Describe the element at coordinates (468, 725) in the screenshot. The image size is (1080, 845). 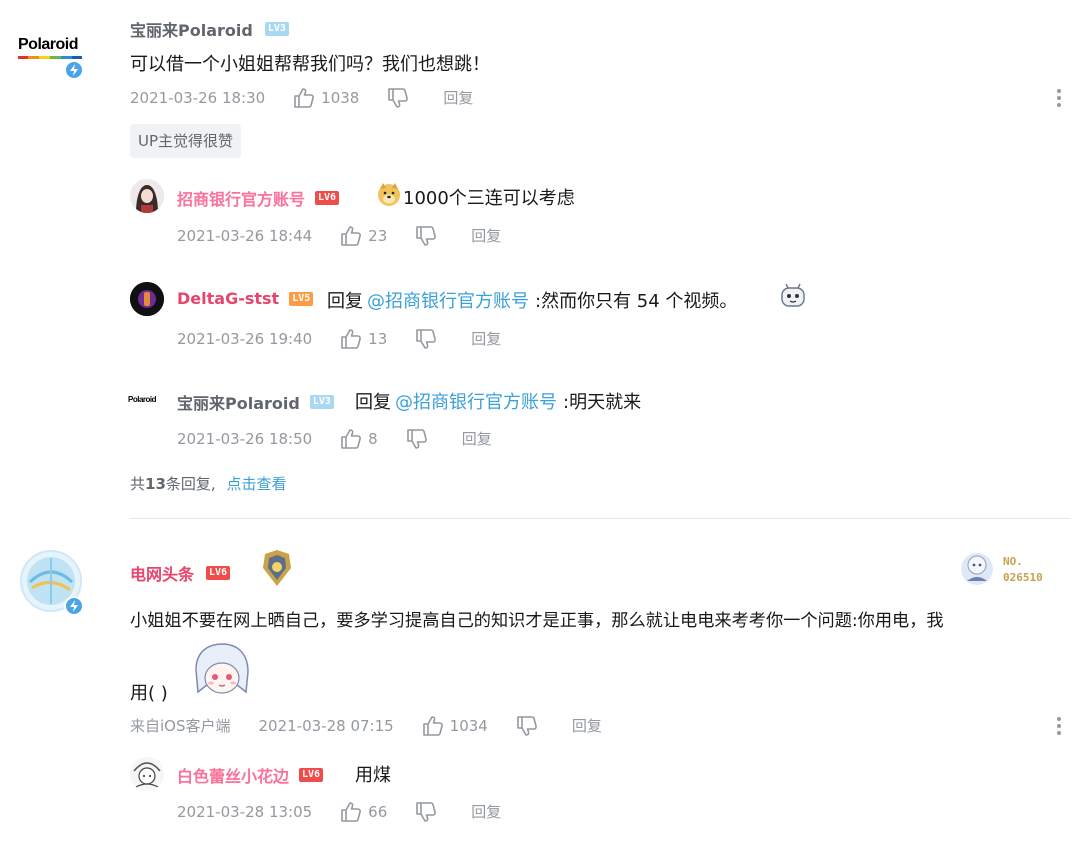
I see `like-count: 1034` at that location.